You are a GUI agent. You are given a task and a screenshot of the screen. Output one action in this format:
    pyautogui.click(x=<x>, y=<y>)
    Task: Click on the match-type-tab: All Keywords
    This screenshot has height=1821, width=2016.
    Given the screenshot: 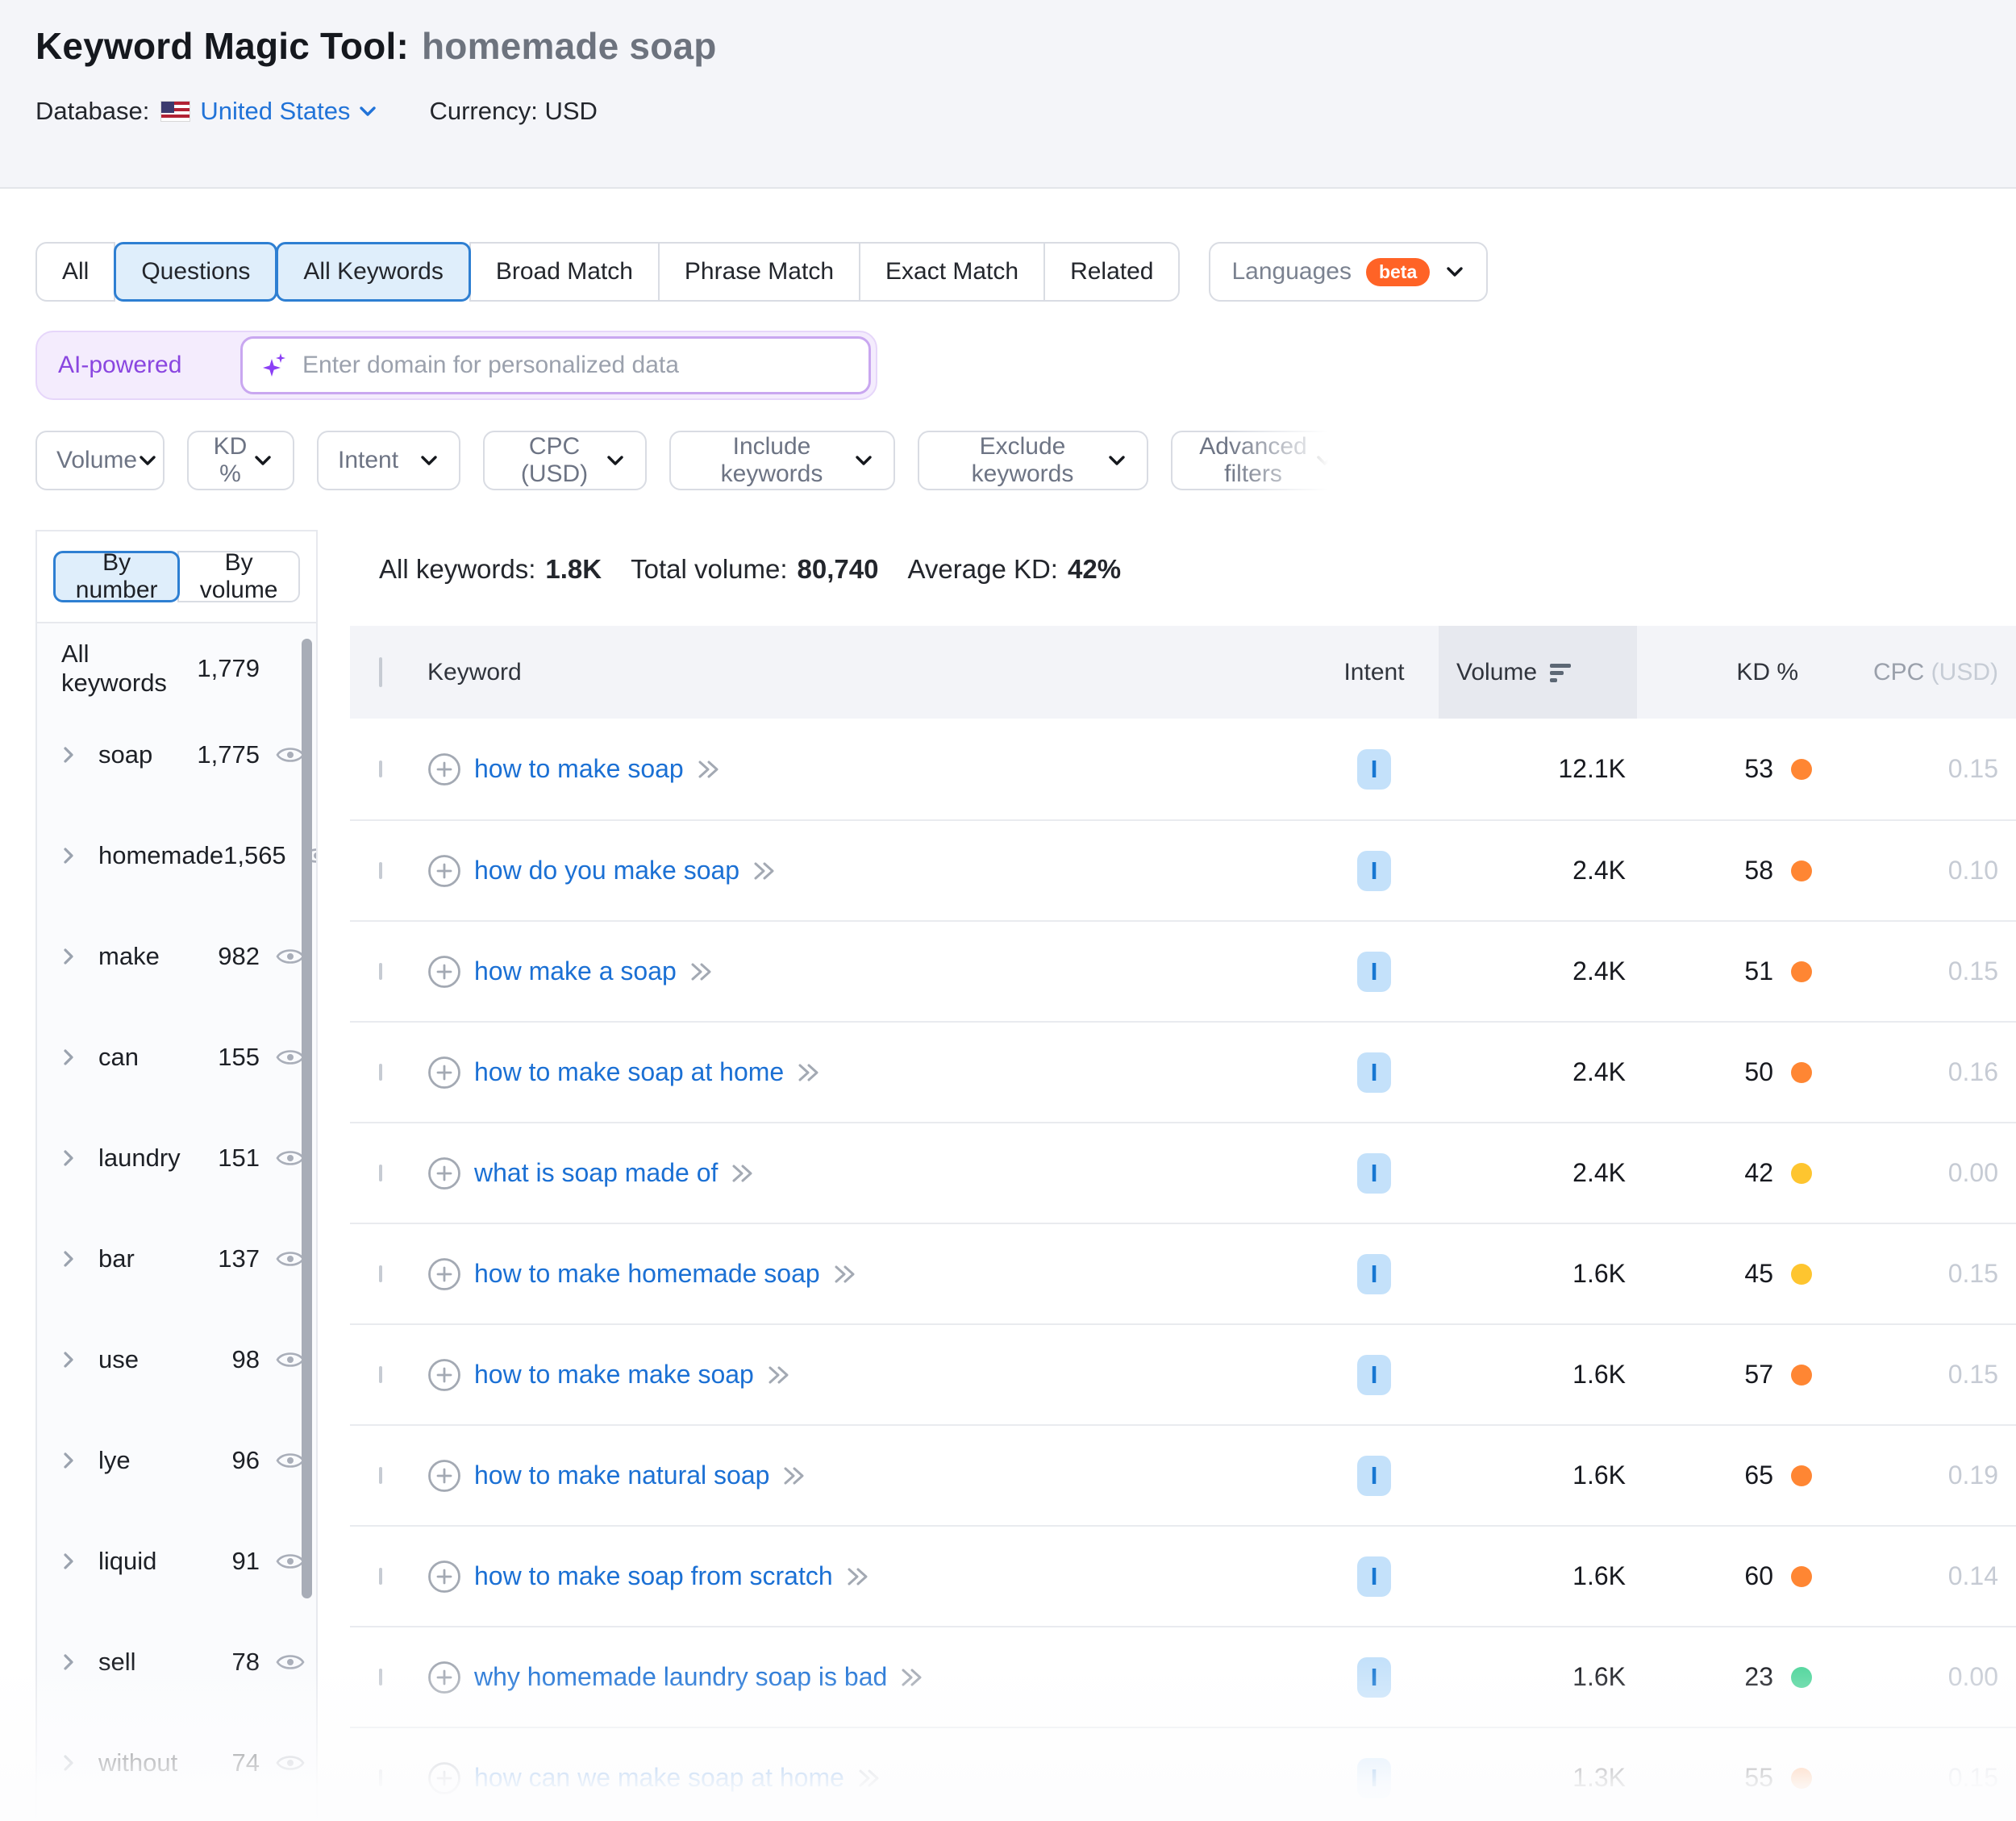 What is the action you would take?
    pyautogui.click(x=374, y=272)
    